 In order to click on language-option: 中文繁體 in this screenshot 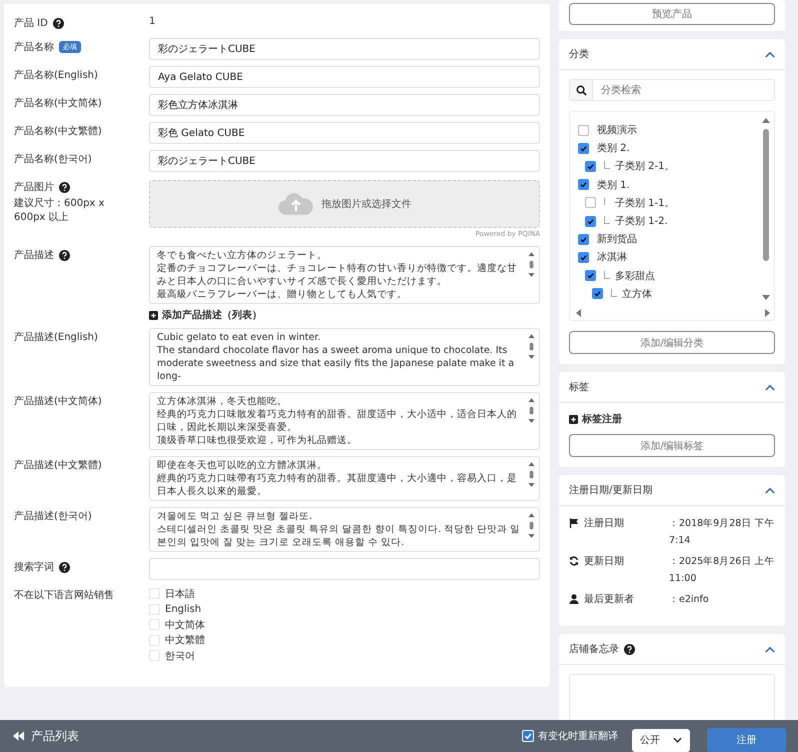, I will do `click(185, 640)`.